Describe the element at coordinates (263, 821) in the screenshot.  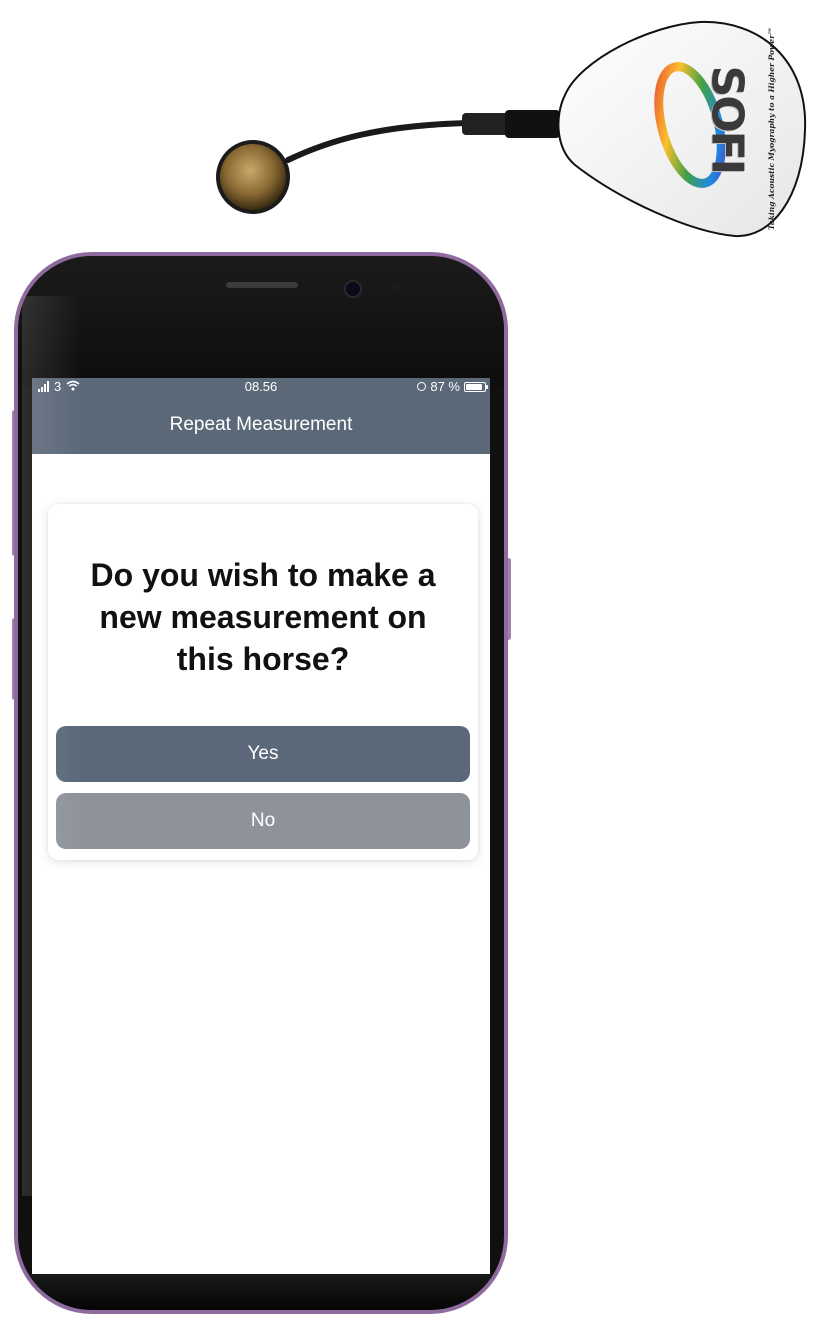
I see `no-button: No` at that location.